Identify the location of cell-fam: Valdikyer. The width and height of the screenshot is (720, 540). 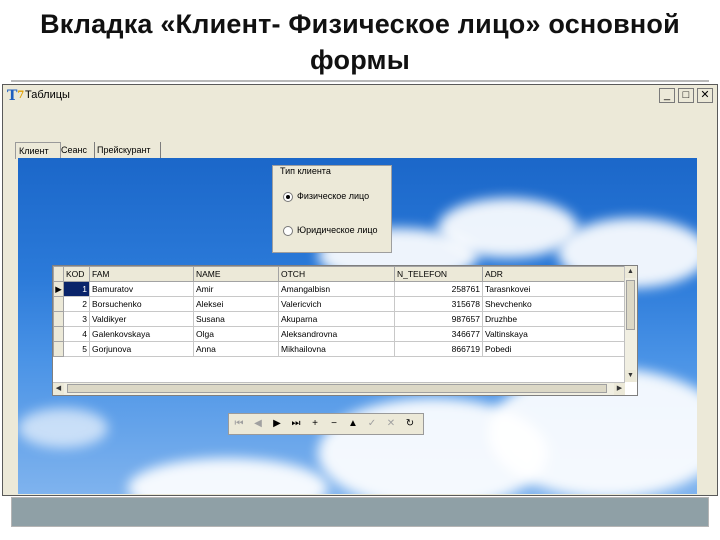
(141, 319).